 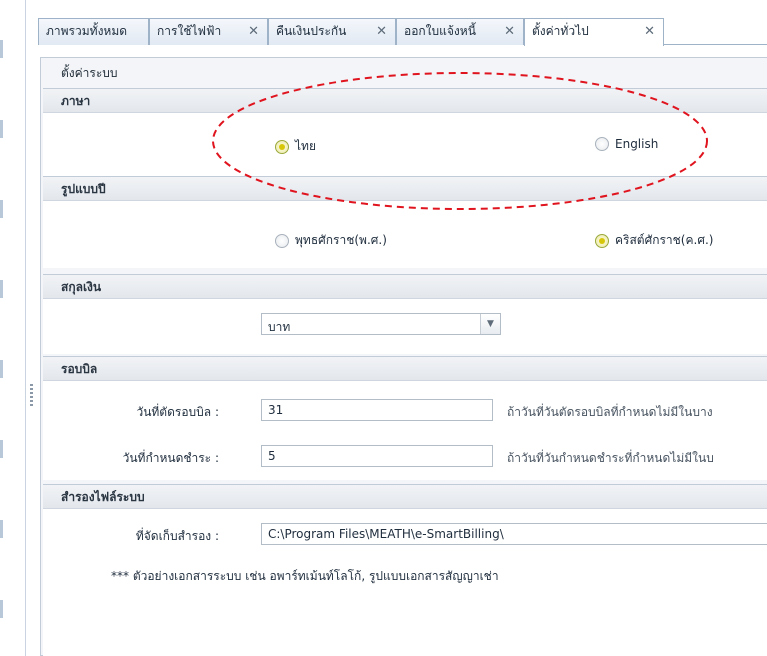 What do you see at coordinates (341, 240) in the screenshot?
I see `radio-label: พุทธศักราช(พ.ศ.)` at bounding box center [341, 240].